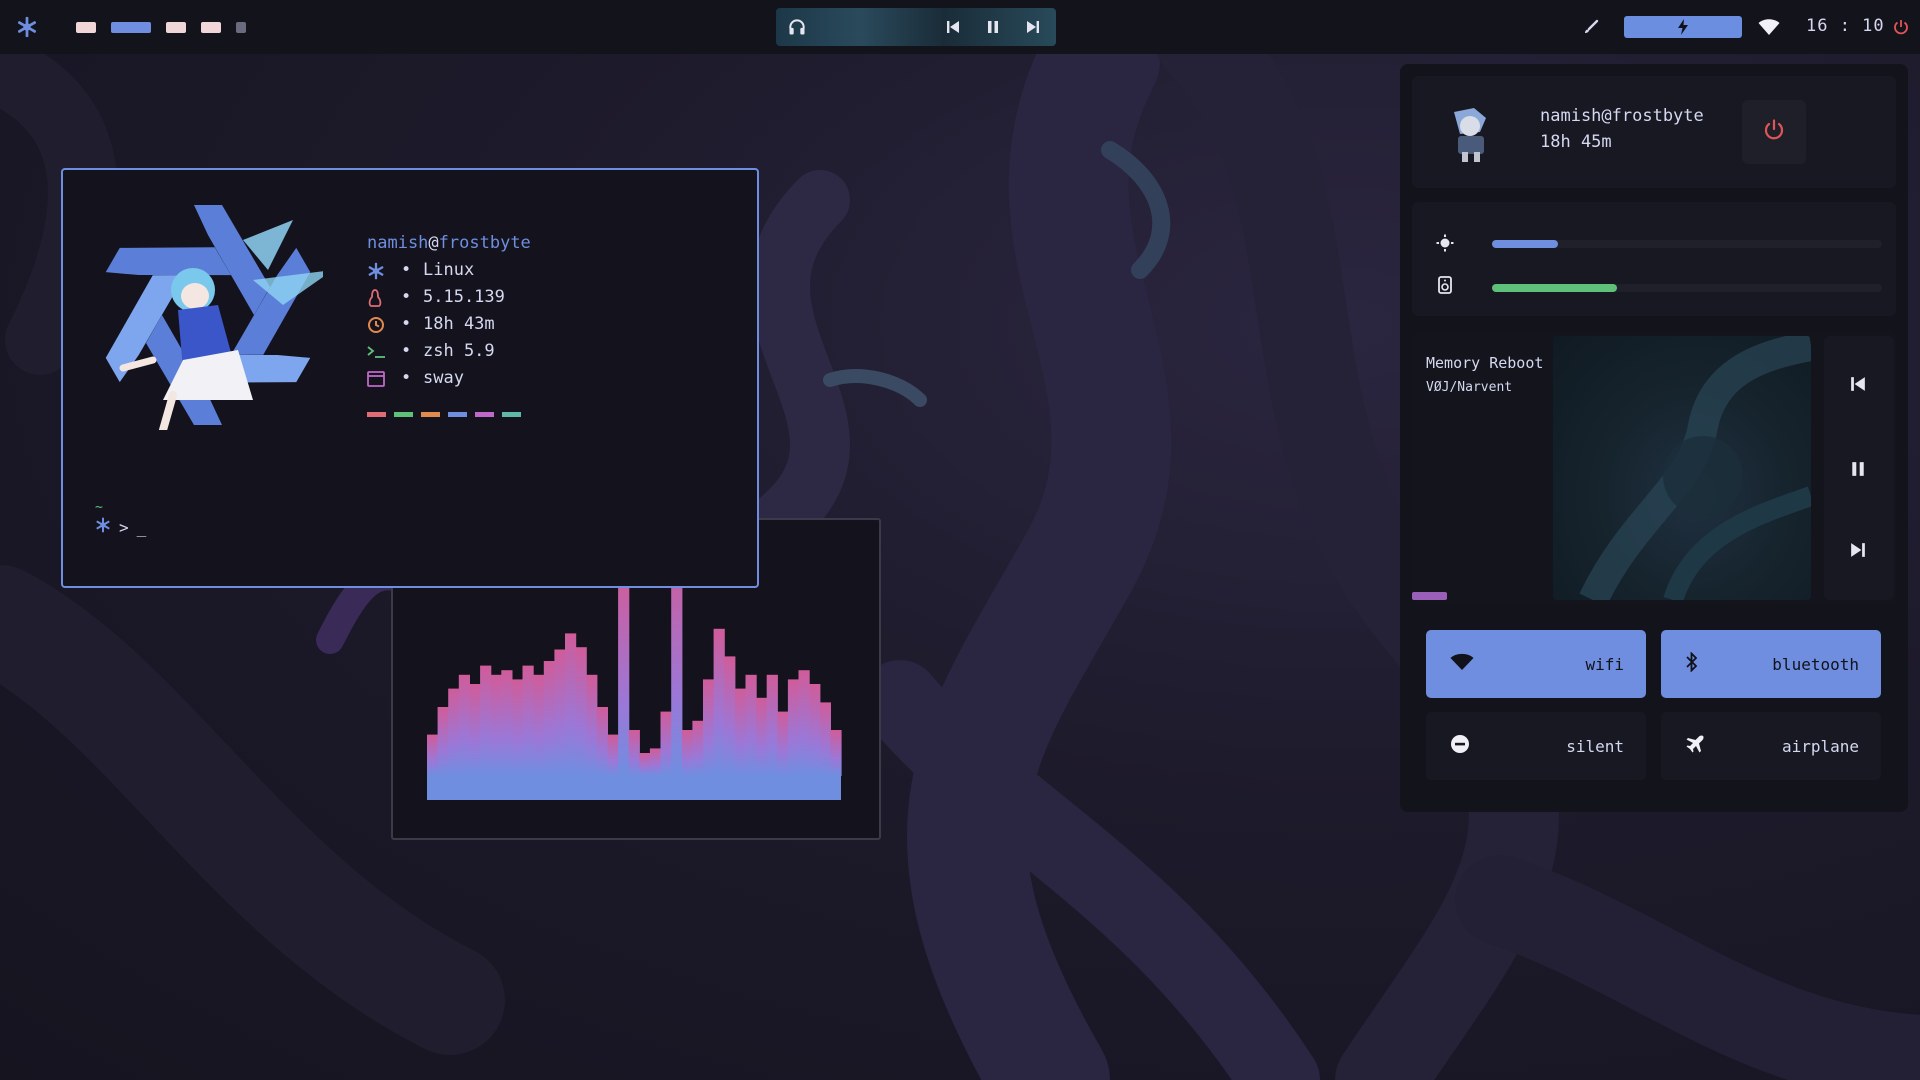 This screenshot has width=1920, height=1080. Describe the element at coordinates (1469, 387) in the screenshot. I see `song-artist: VØJ/Narvent` at that location.